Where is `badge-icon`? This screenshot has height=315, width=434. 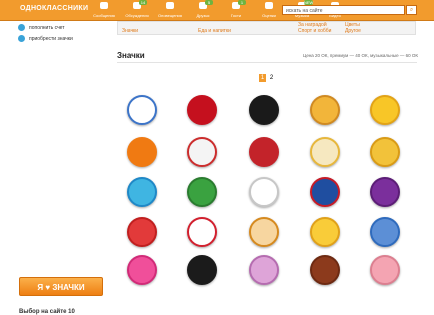
badge-icon is located at coordinates (21, 38).